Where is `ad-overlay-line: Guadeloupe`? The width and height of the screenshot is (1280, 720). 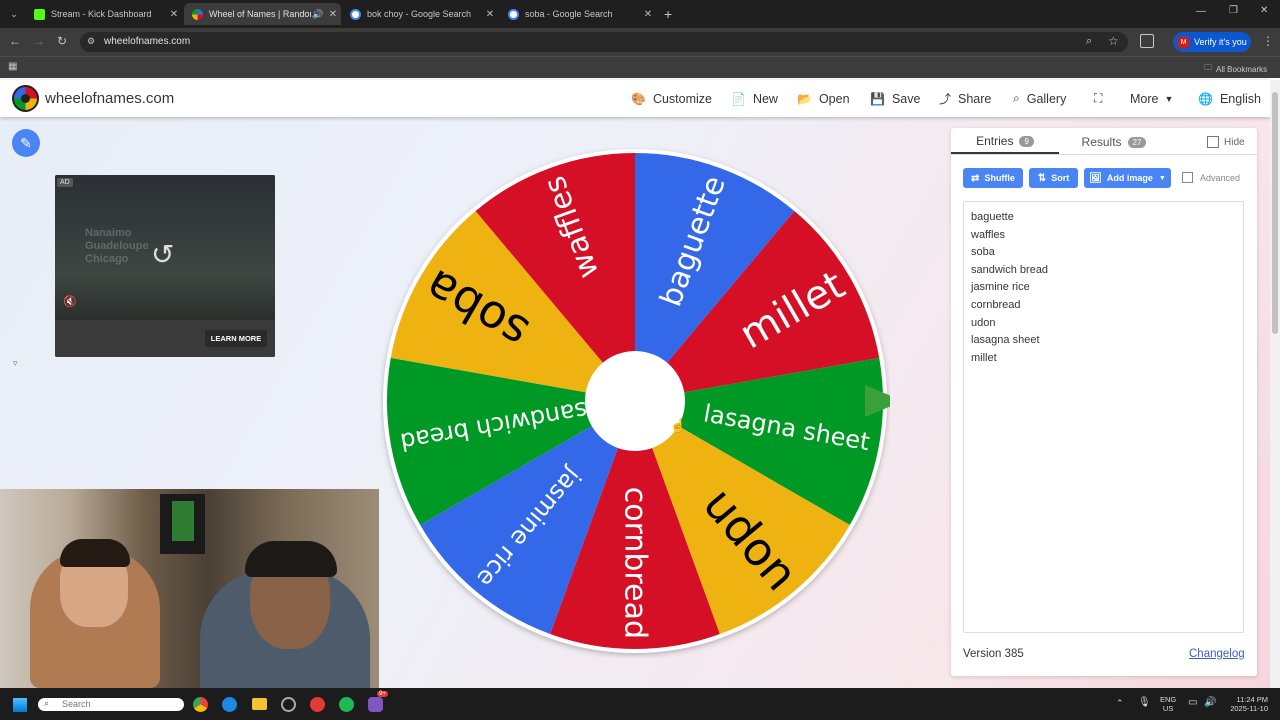
ad-overlay-line: Guadeloupe is located at coordinates (117, 246).